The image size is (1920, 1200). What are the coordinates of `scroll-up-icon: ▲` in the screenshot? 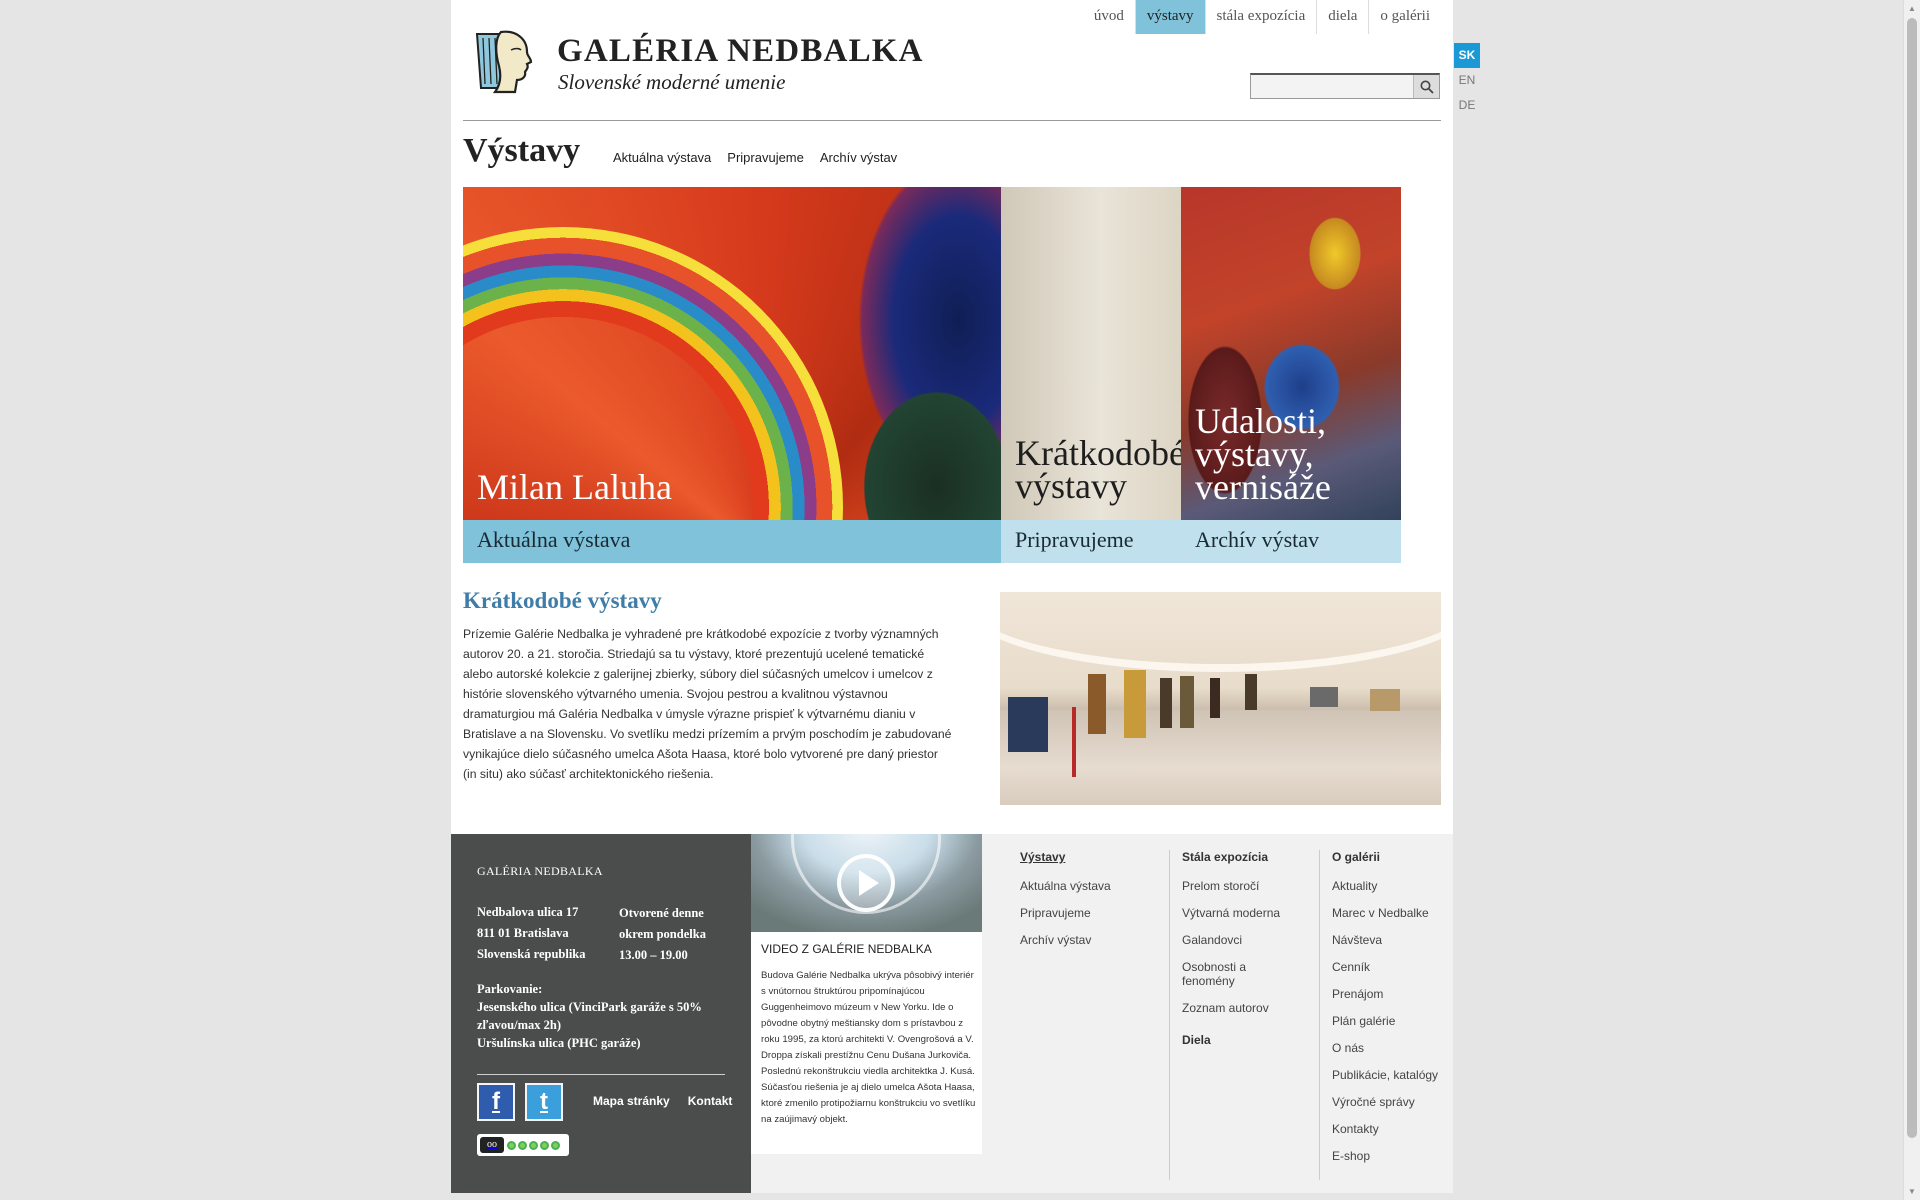 It's located at (1912, 8).